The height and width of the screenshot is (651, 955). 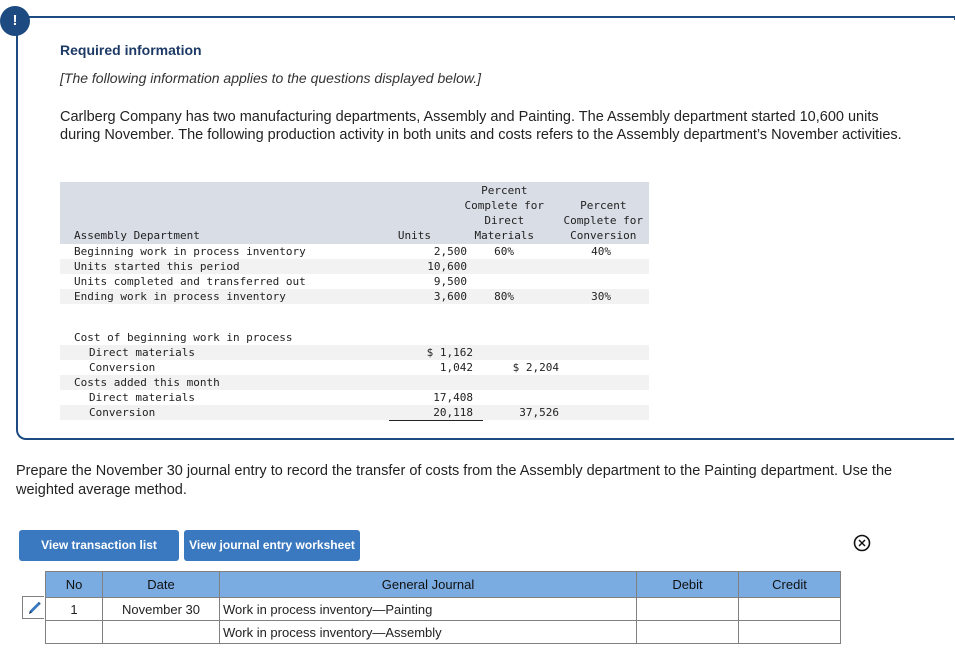 What do you see at coordinates (180, 296) in the screenshot?
I see `row-label: Ending work in process inventory` at bounding box center [180, 296].